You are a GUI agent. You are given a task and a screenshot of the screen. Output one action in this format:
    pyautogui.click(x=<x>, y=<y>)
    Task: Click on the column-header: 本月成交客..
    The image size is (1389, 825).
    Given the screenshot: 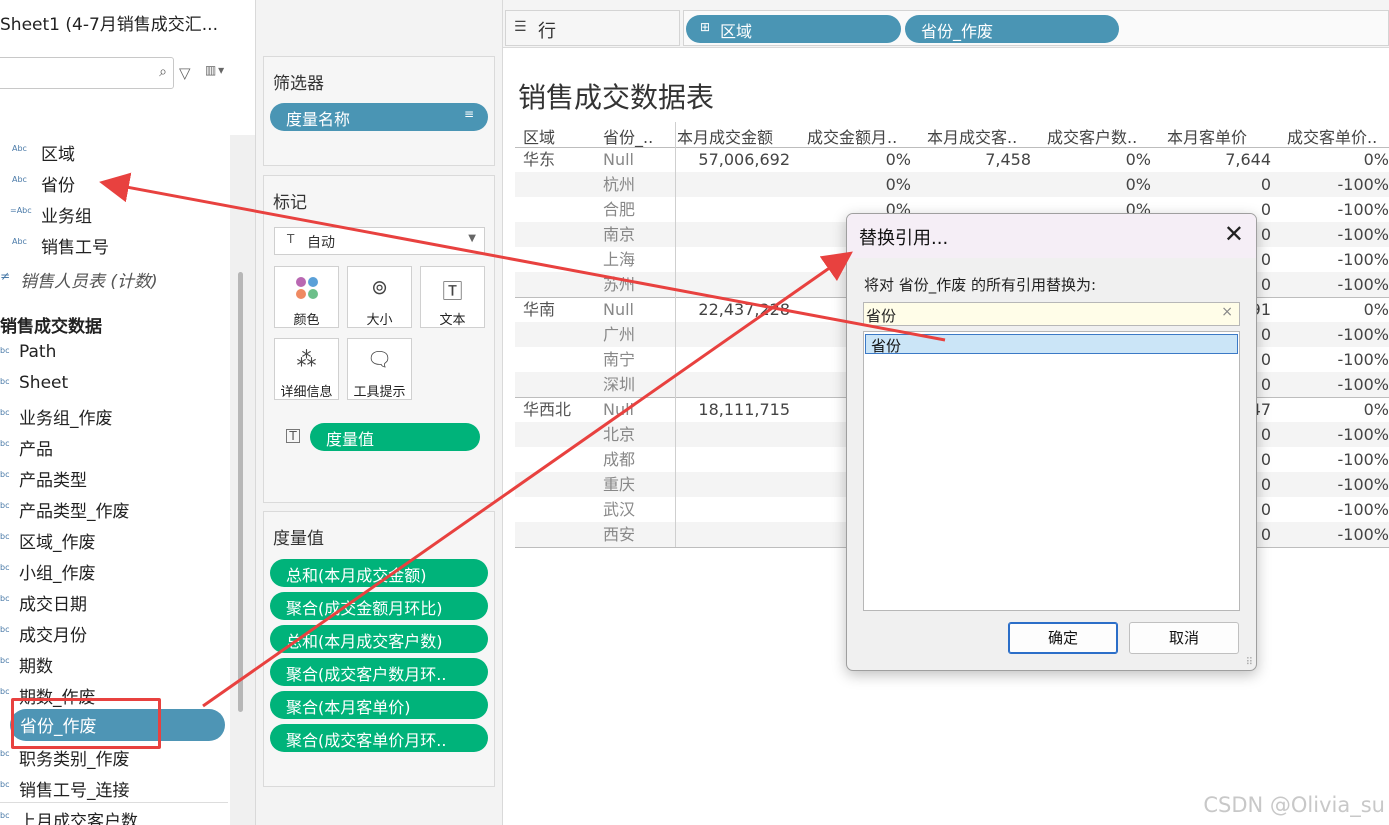 What is the action you would take?
    pyautogui.click(x=972, y=136)
    